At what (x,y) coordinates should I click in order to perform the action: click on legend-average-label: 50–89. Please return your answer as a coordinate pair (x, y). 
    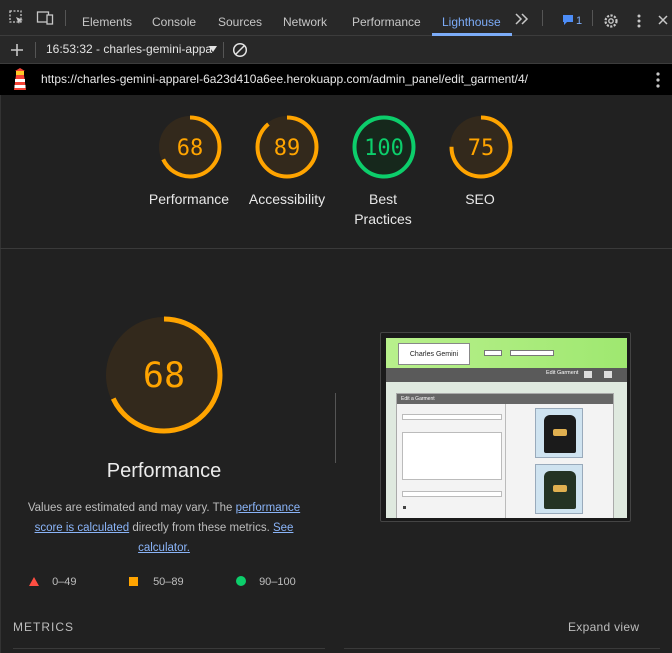
    Looking at the image, I should click on (168, 582).